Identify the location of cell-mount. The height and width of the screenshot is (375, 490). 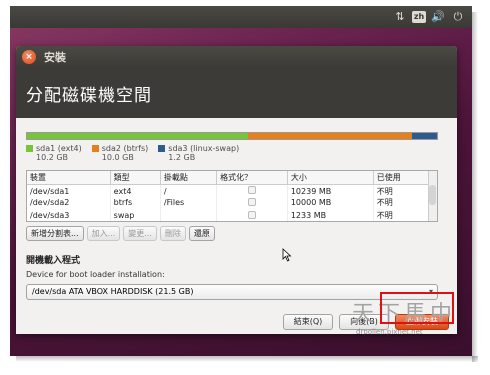
(189, 215).